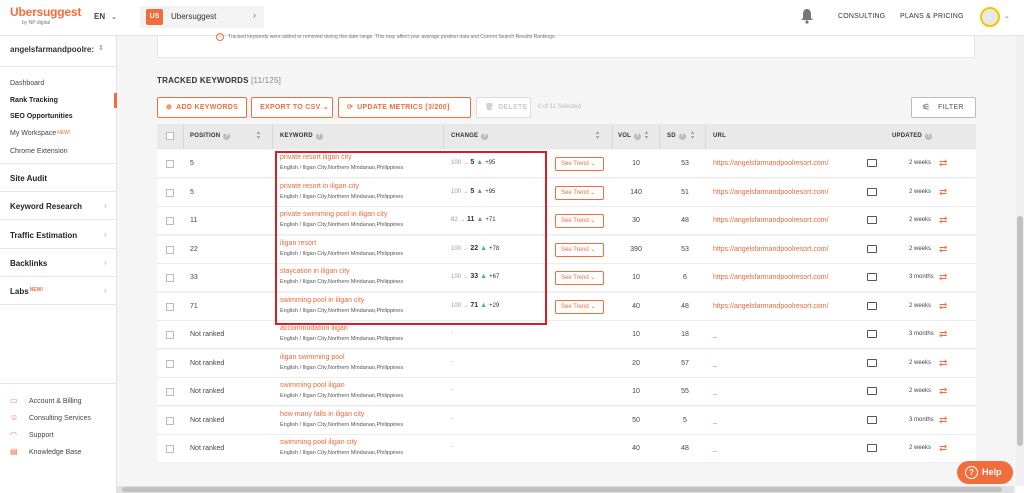 The width and height of the screenshot is (1024, 493). What do you see at coordinates (101, 48) in the screenshot?
I see `chevron-updown-icon: ⇕` at bounding box center [101, 48].